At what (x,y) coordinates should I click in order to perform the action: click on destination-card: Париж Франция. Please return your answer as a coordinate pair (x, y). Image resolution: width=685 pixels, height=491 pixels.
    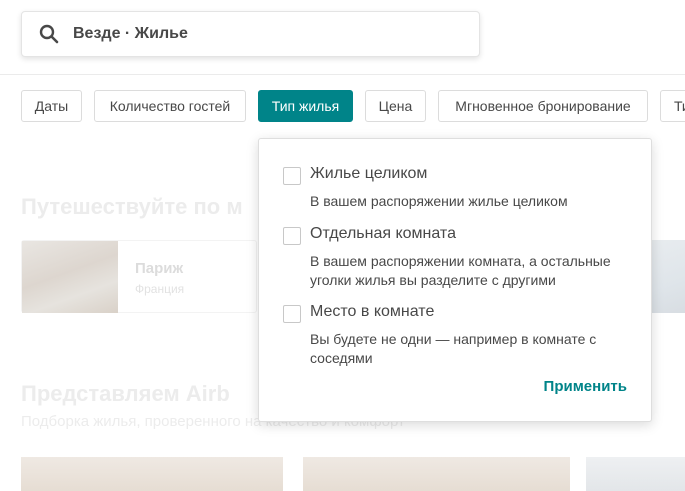
    Looking at the image, I should click on (139, 276).